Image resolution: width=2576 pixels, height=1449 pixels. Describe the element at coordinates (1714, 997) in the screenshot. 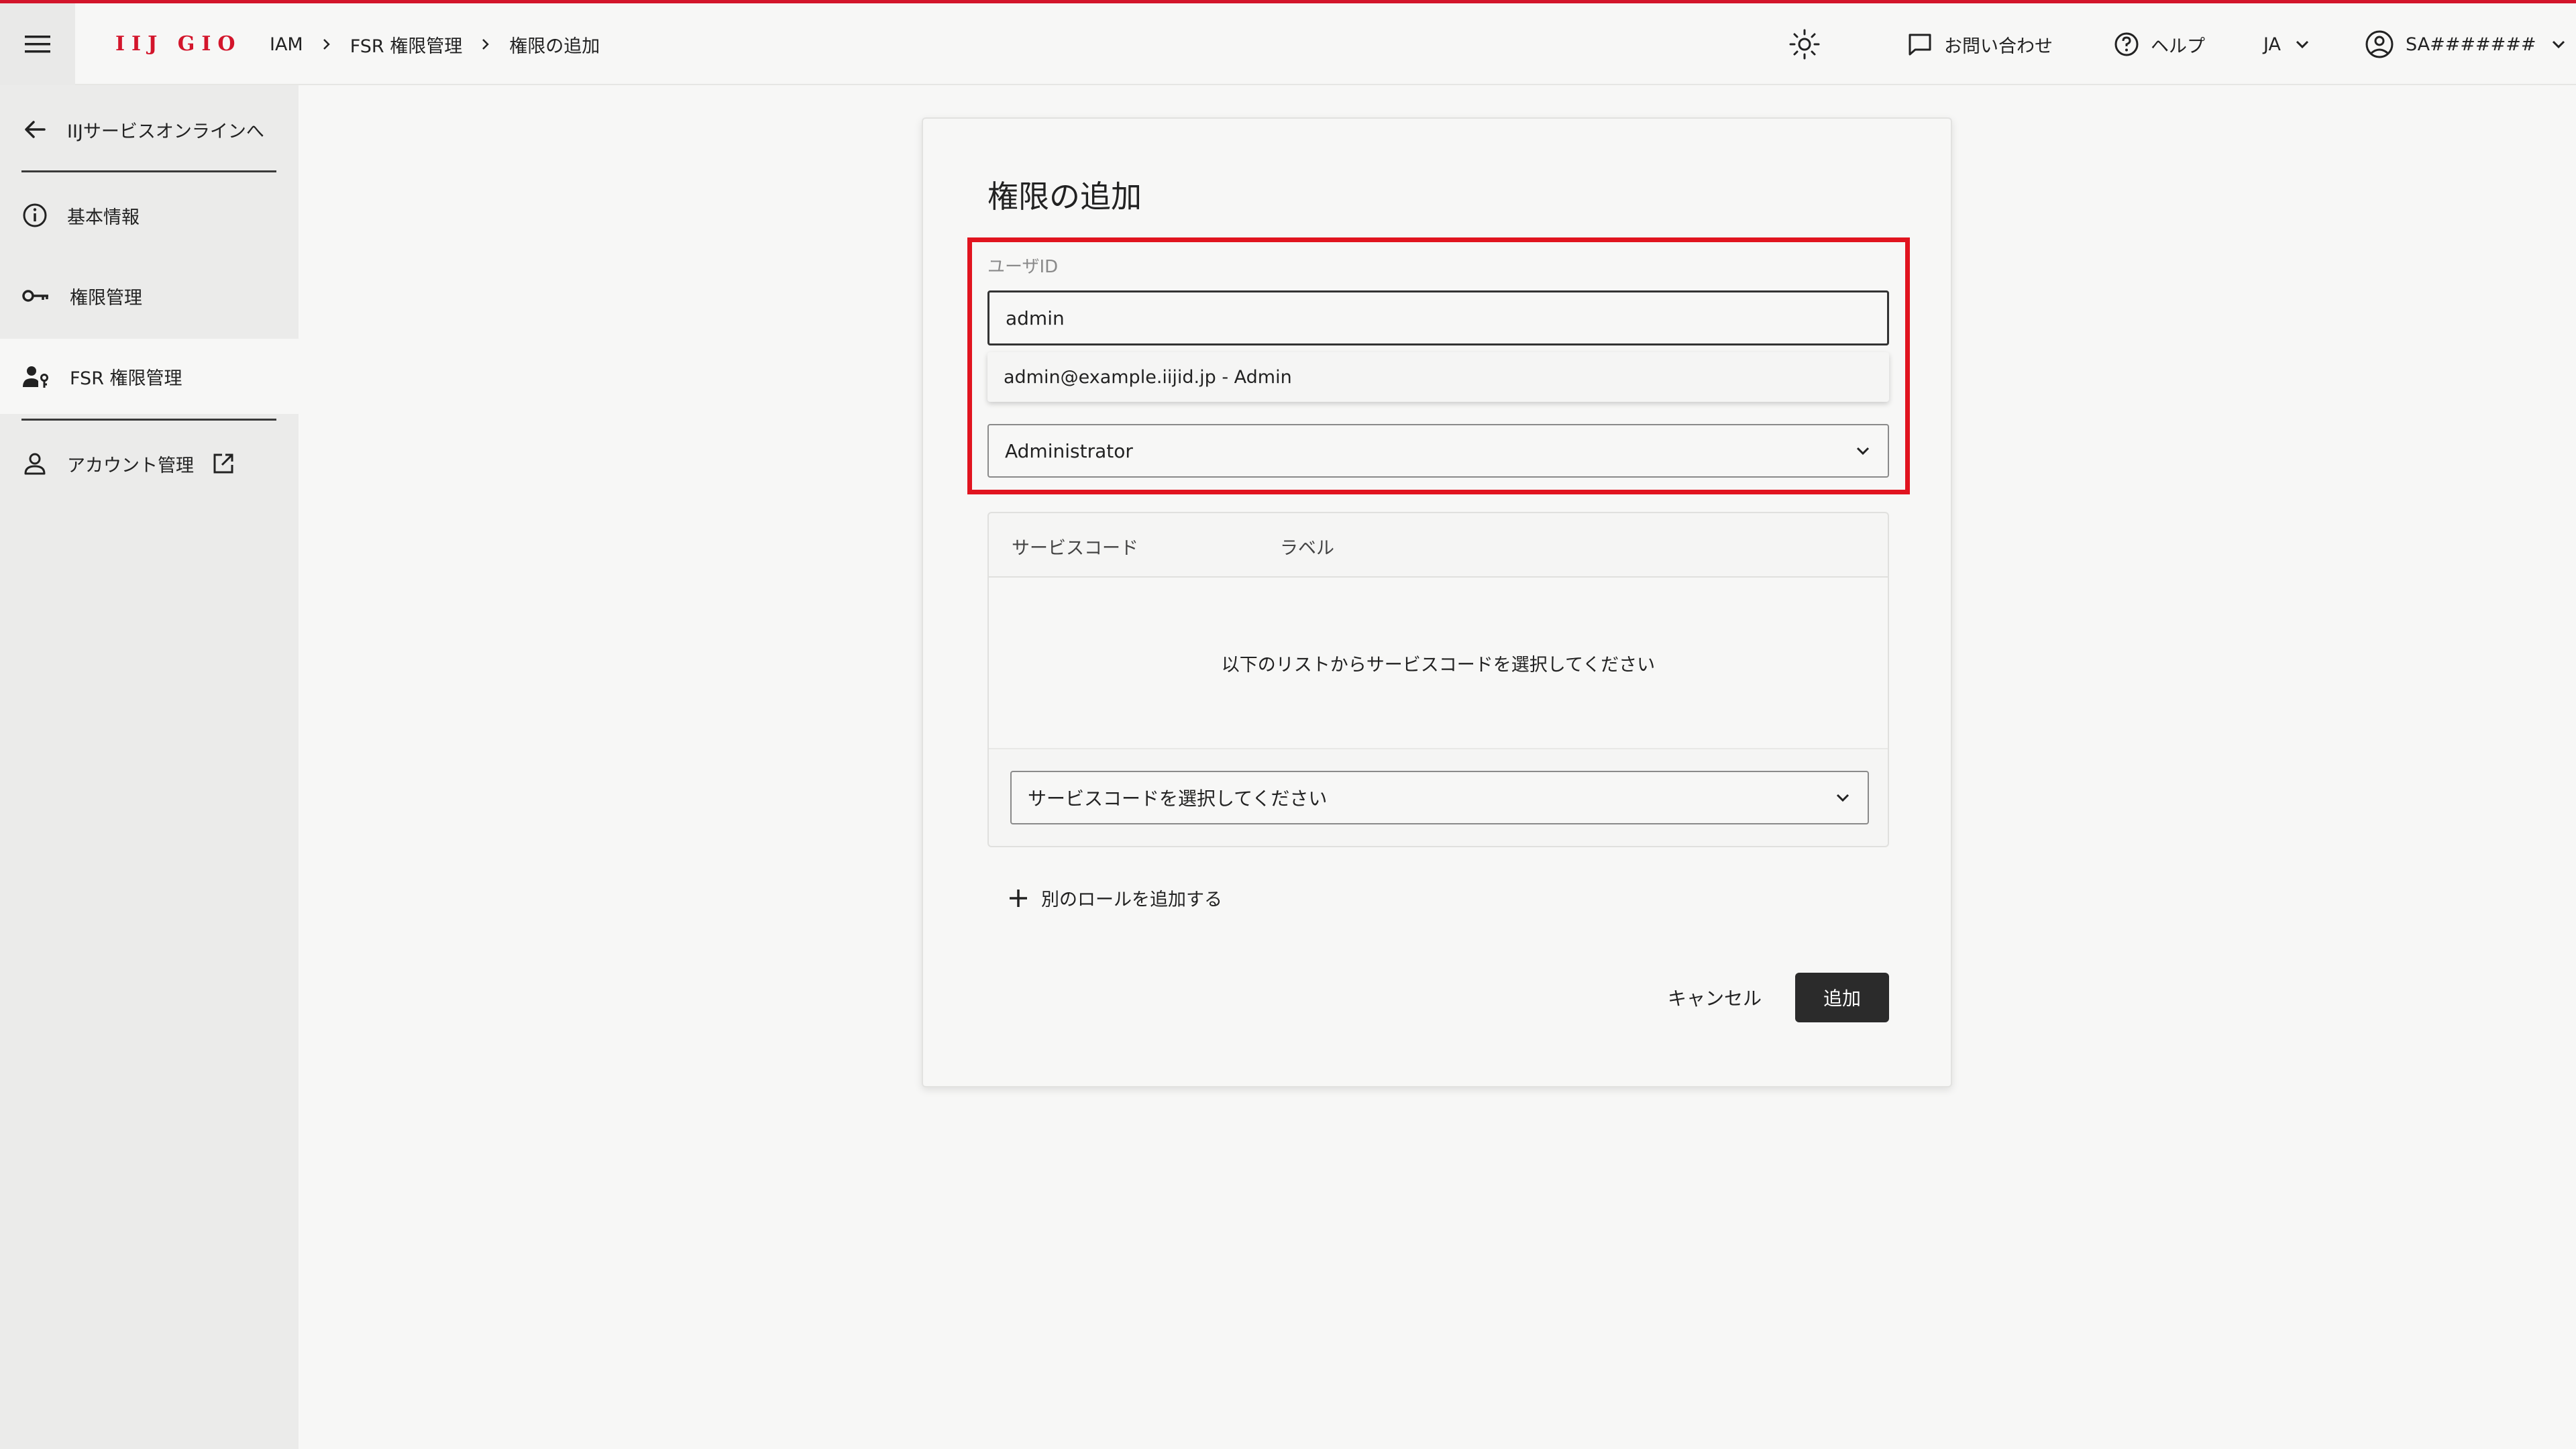

I see `cancel-button: キャンセル` at that location.